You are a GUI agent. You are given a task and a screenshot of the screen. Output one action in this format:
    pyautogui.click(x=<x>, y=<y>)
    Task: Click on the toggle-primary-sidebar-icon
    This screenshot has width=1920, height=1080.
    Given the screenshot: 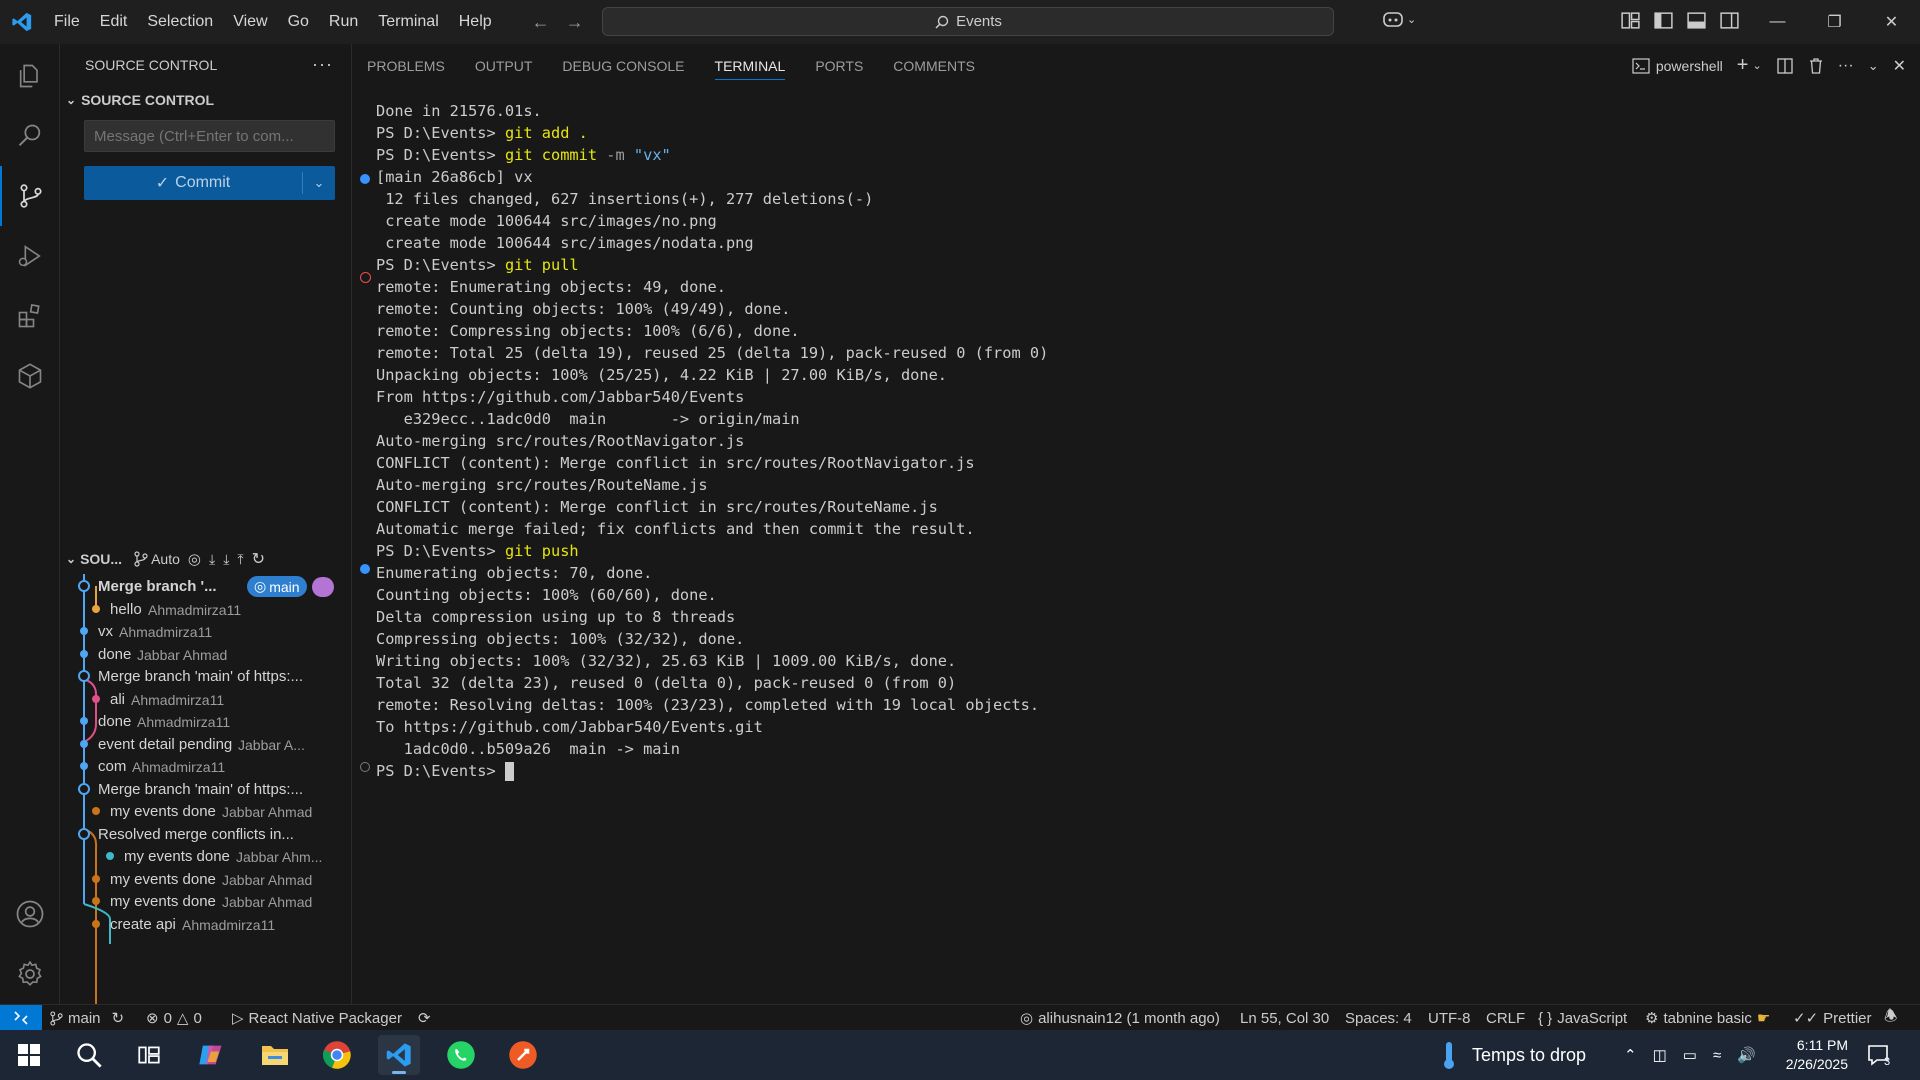 What is the action you would take?
    pyautogui.click(x=1663, y=20)
    